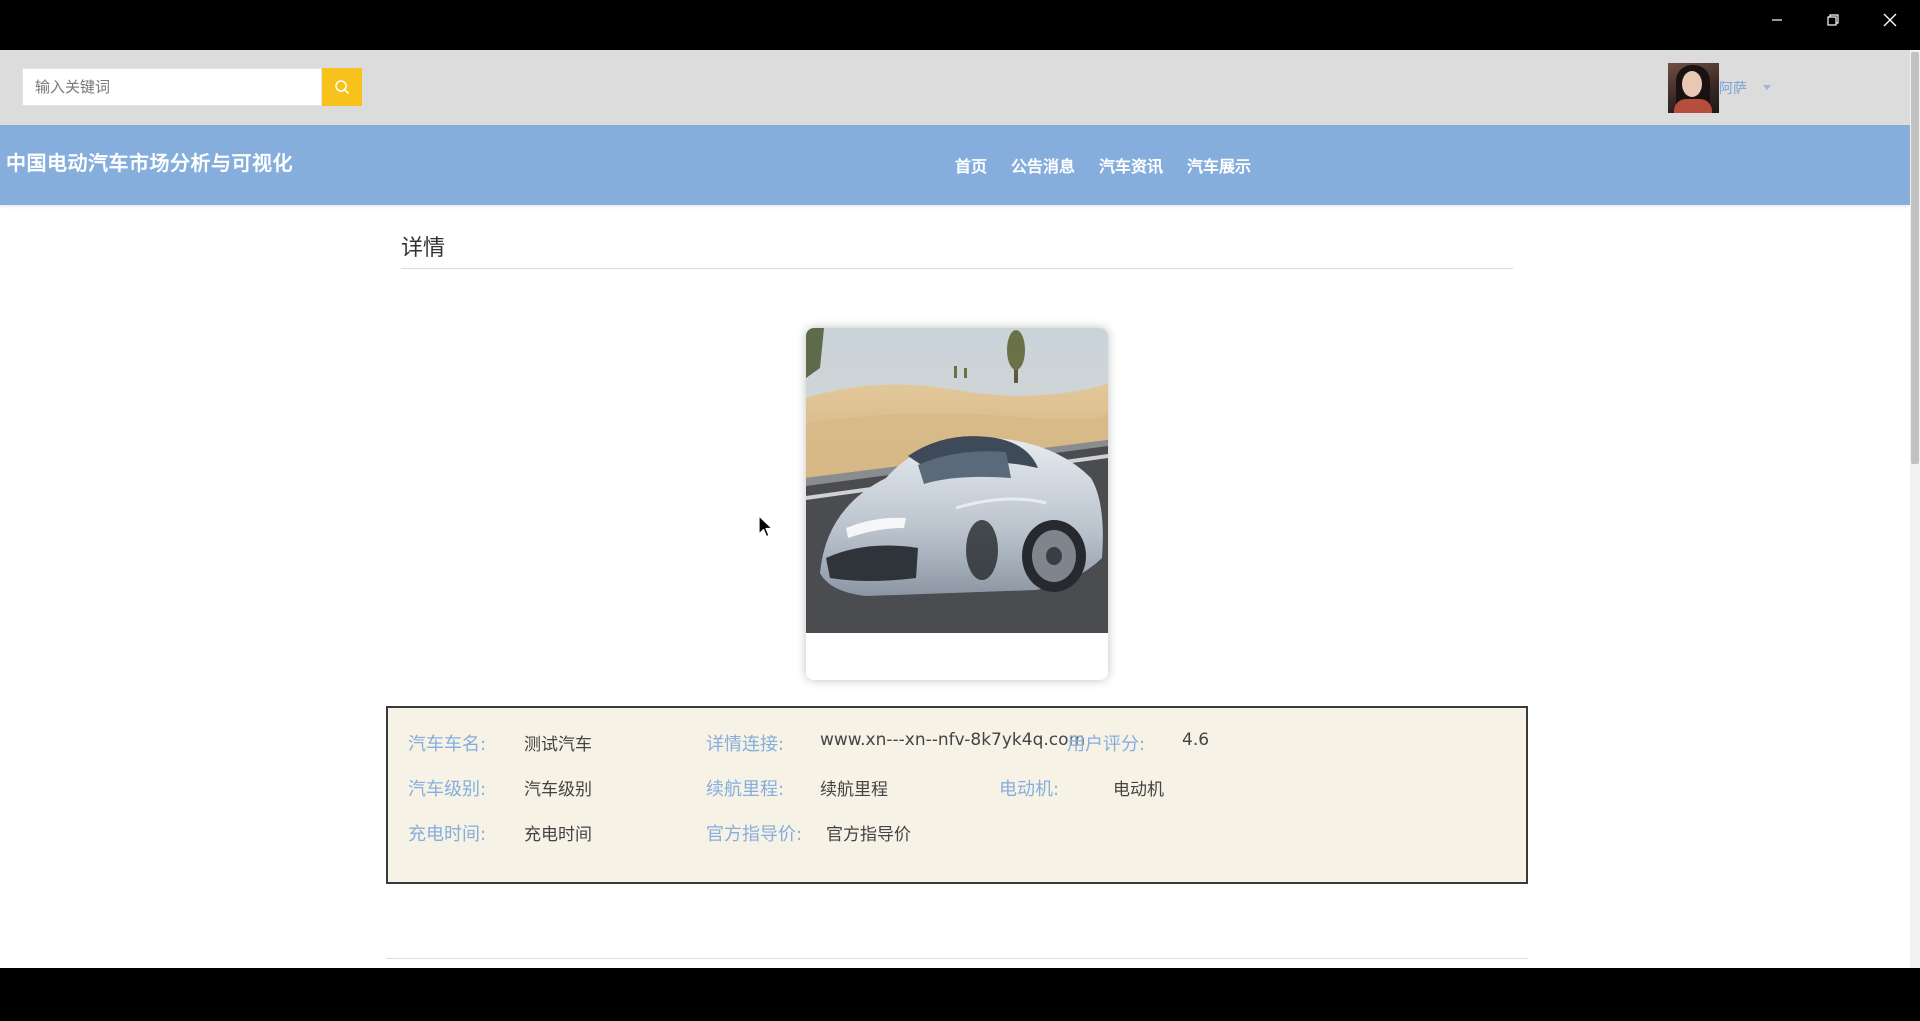 Image resolution: width=1920 pixels, height=1021 pixels. Describe the element at coordinates (1890, 20) in the screenshot. I see `close-icon` at that location.